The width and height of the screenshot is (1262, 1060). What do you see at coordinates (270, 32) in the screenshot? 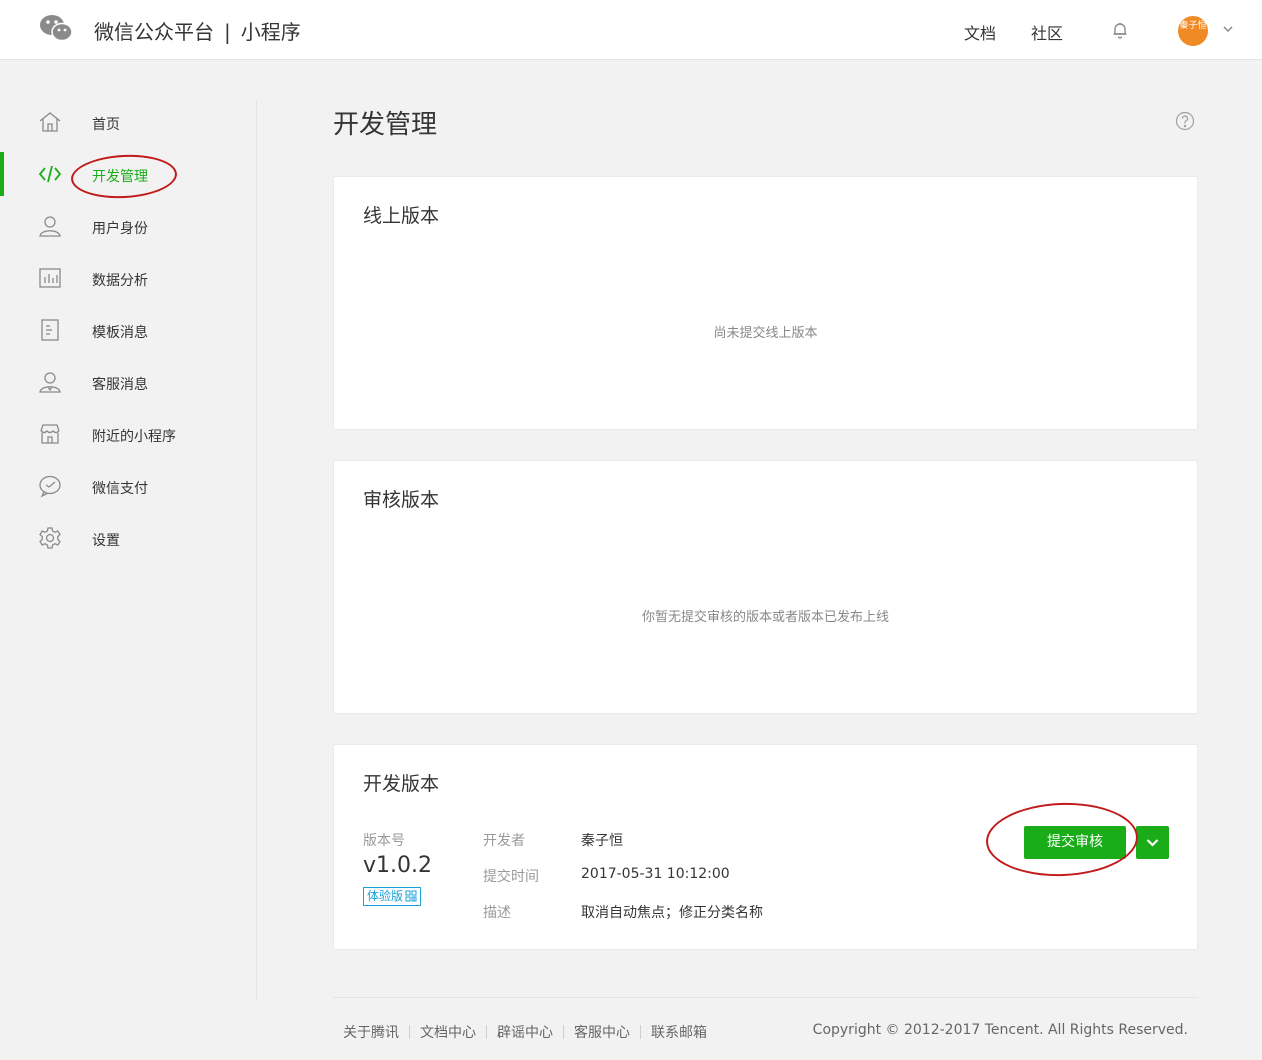
I see `product-name: 小程序` at bounding box center [270, 32].